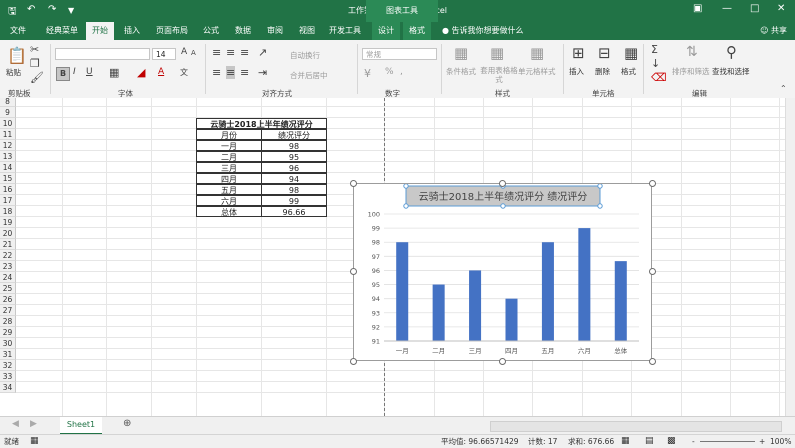  I want to click on row-header: 25, so click(8, 288).